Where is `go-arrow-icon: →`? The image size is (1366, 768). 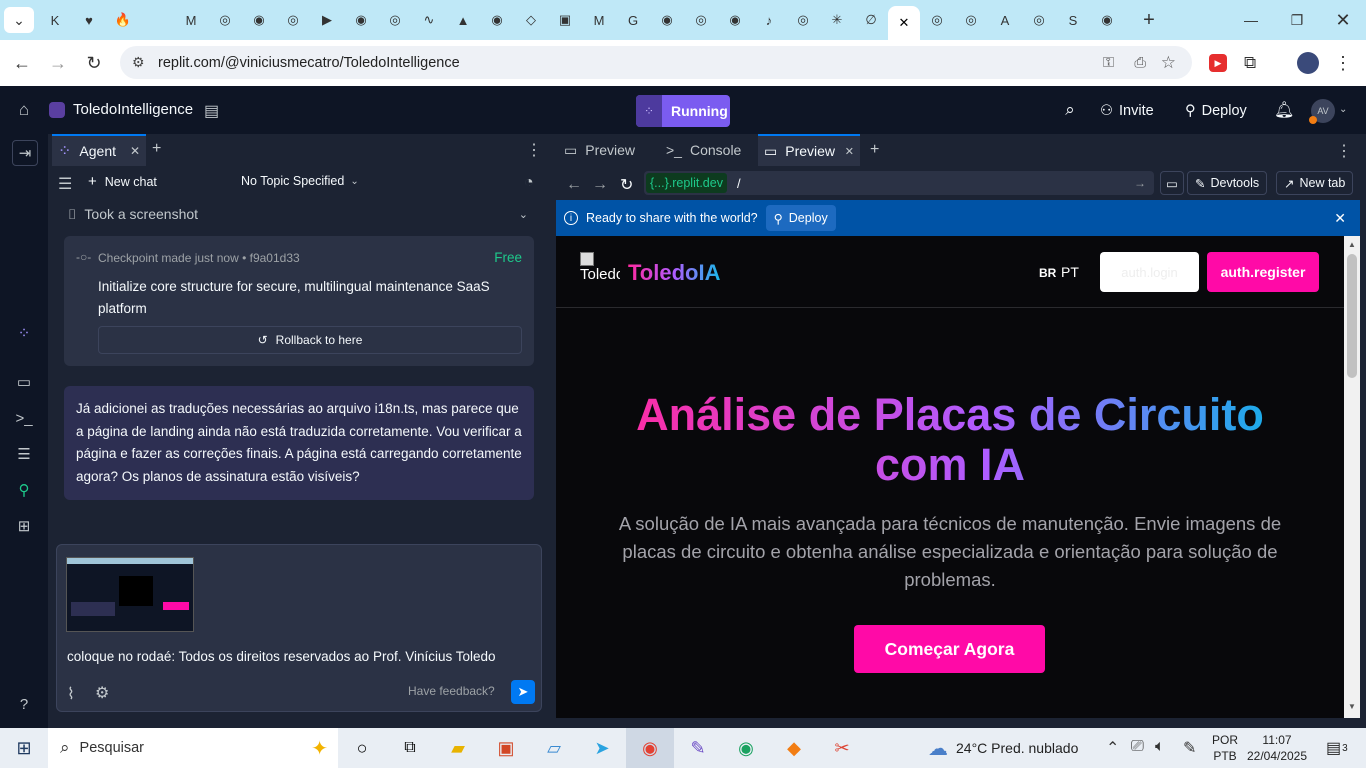
go-arrow-icon: → is located at coordinates (1140, 183).